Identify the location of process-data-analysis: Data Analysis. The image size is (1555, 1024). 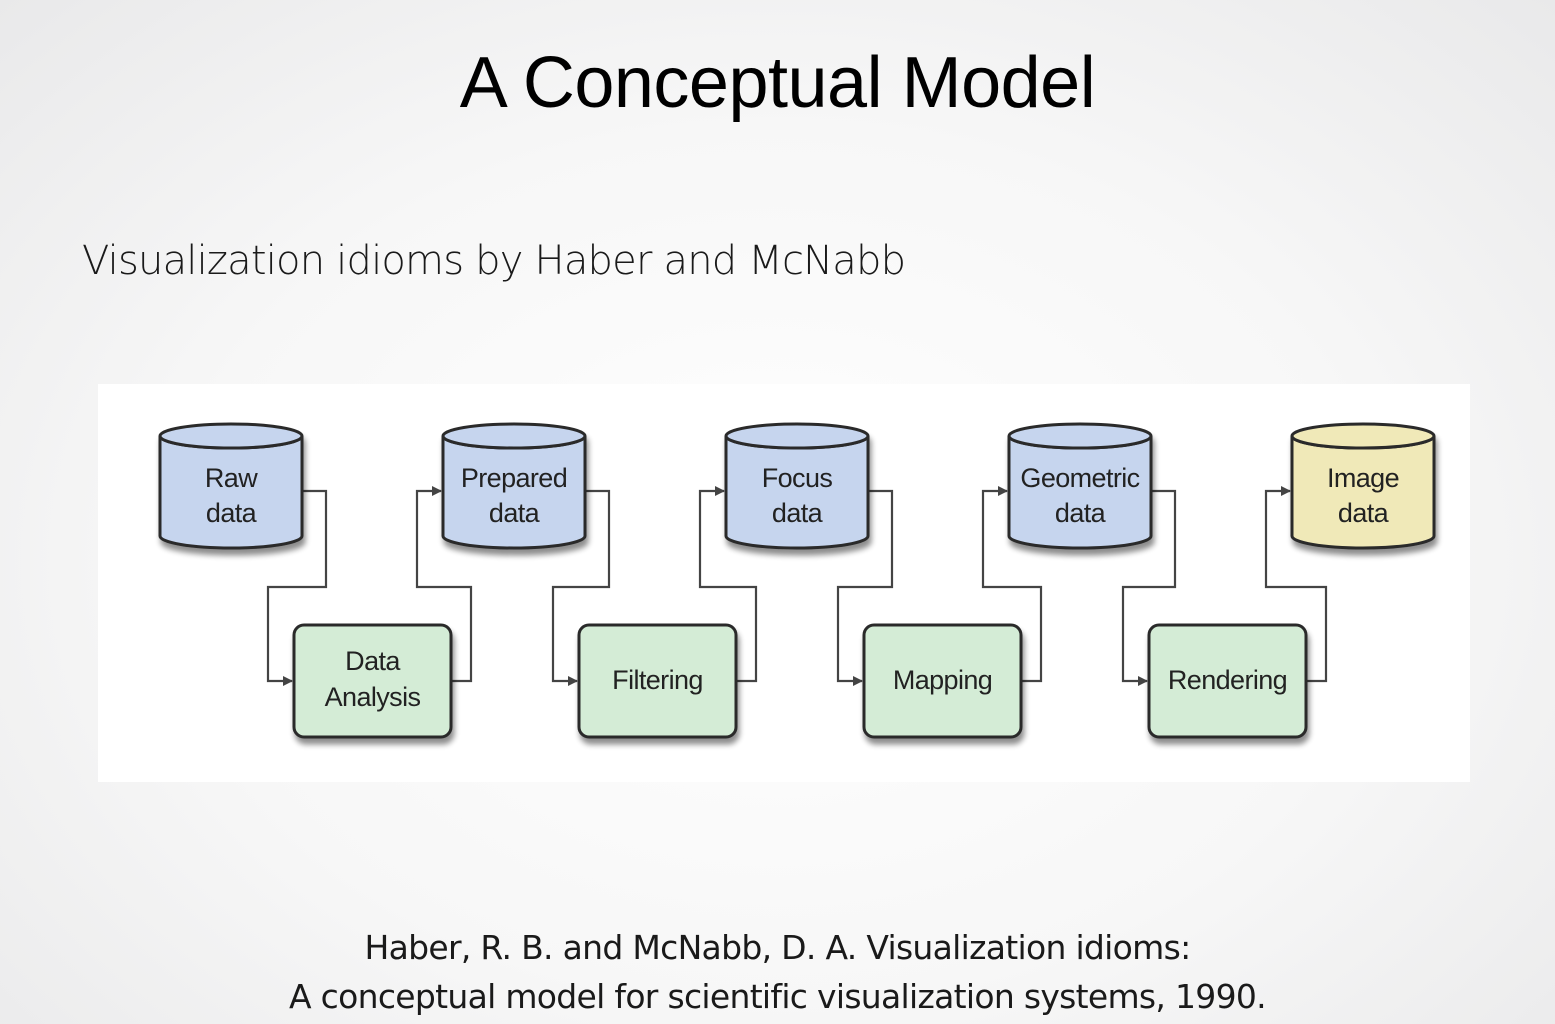
(372, 681).